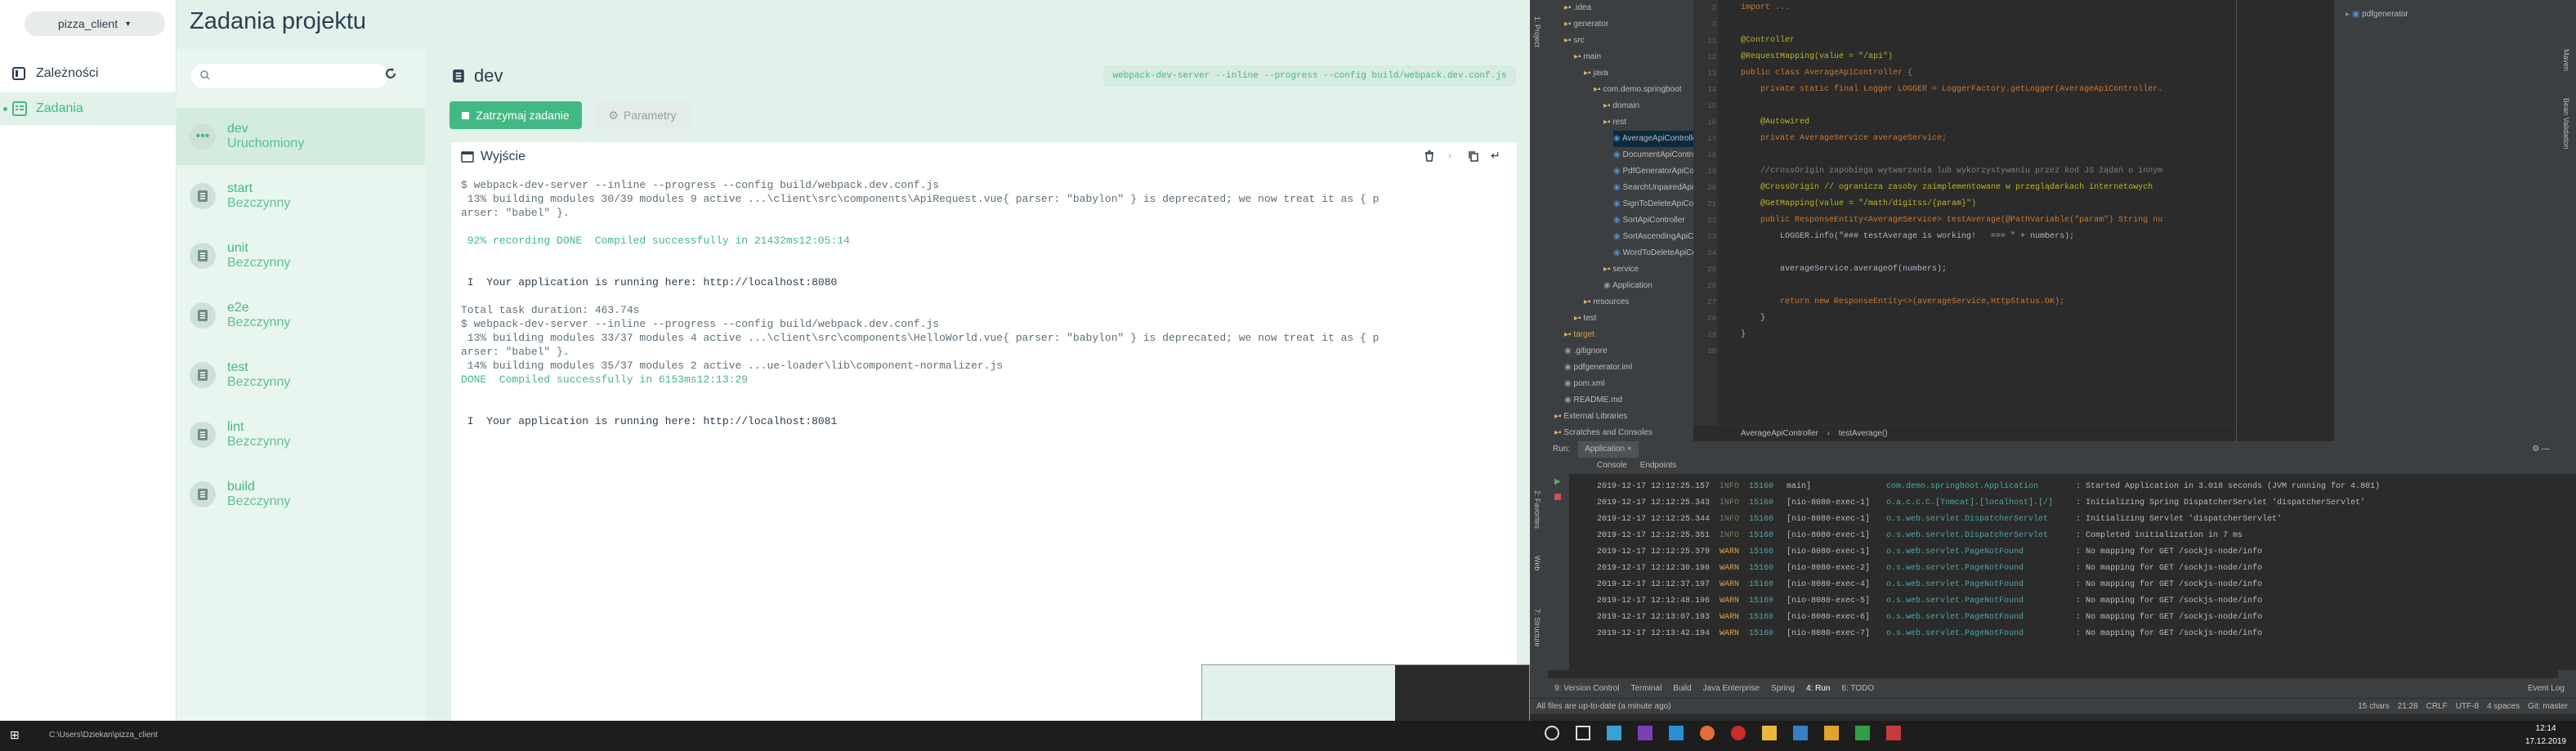  Describe the element at coordinates (1682, 688) in the screenshot. I see `tab-build: Build` at that location.